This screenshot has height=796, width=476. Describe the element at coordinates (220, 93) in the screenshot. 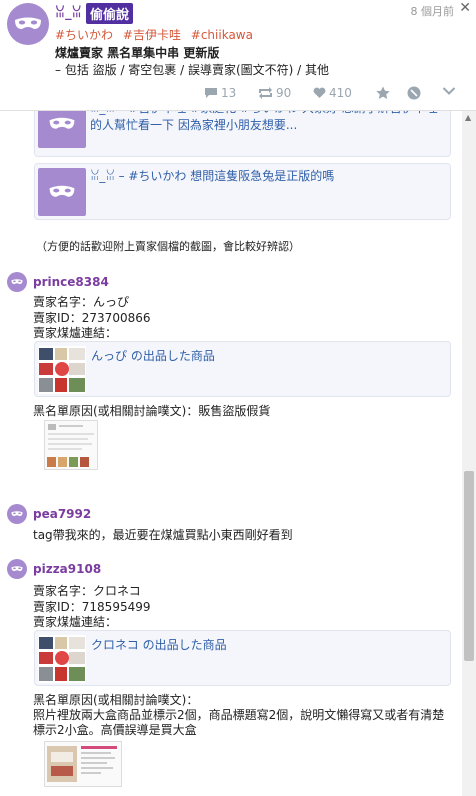

I see `comment-button: 13` at that location.